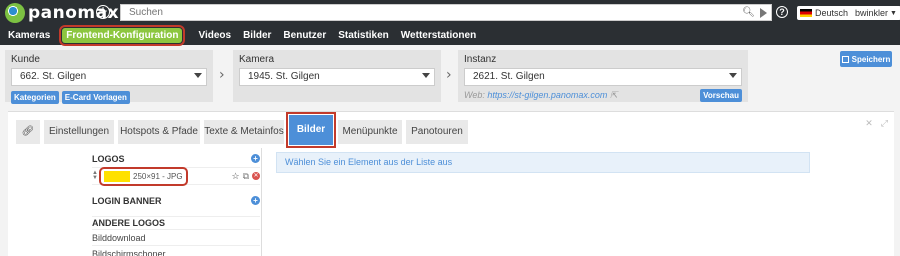 The height and width of the screenshot is (256, 900). I want to click on kamera-label: Kamera, so click(257, 59).